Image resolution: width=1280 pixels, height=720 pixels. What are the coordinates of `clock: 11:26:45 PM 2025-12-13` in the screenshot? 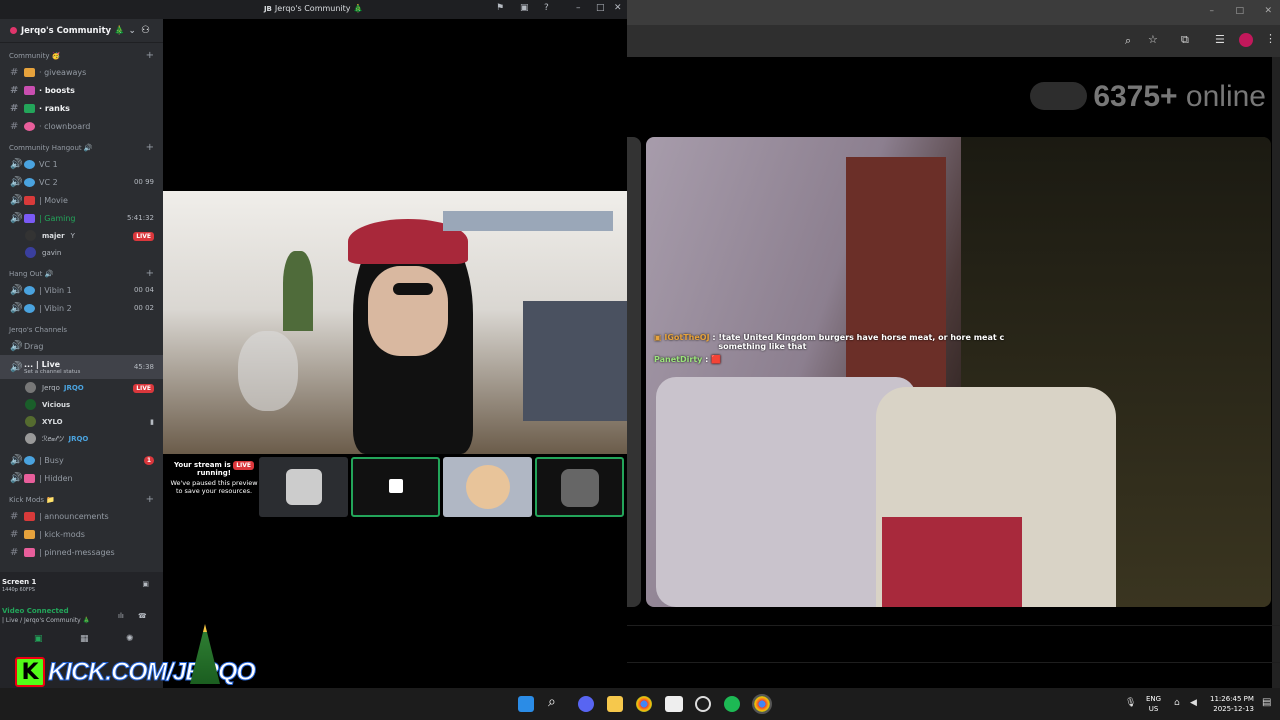 It's located at (1232, 704).